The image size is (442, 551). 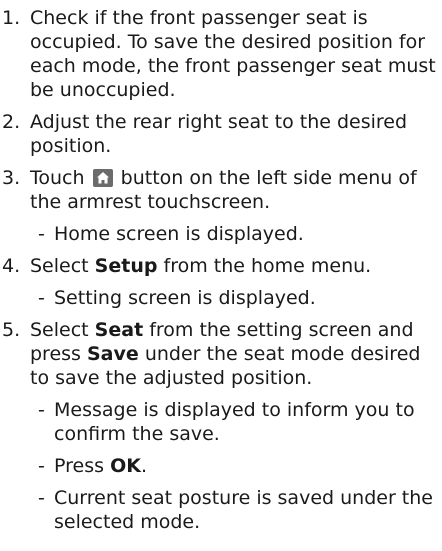 I want to click on sub-text-post: ., so click(x=143, y=466).